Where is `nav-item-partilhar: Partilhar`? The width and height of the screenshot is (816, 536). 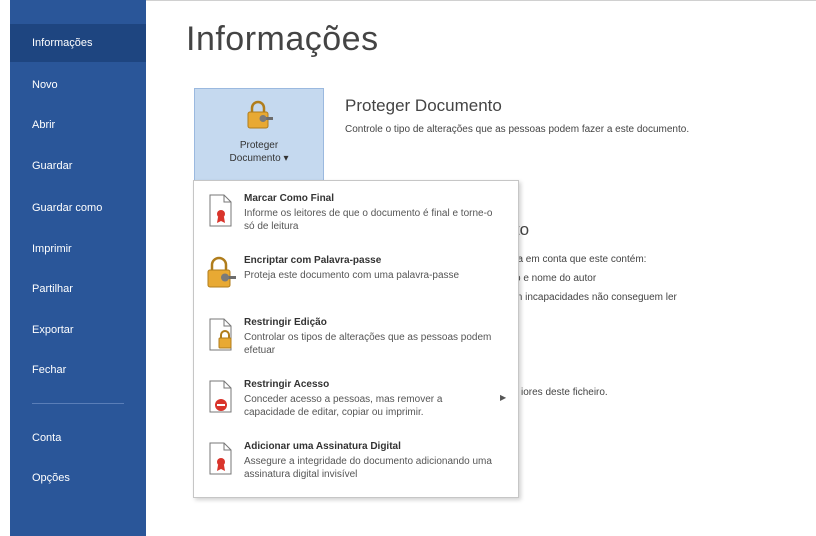 nav-item-partilhar: Partilhar is located at coordinates (78, 289).